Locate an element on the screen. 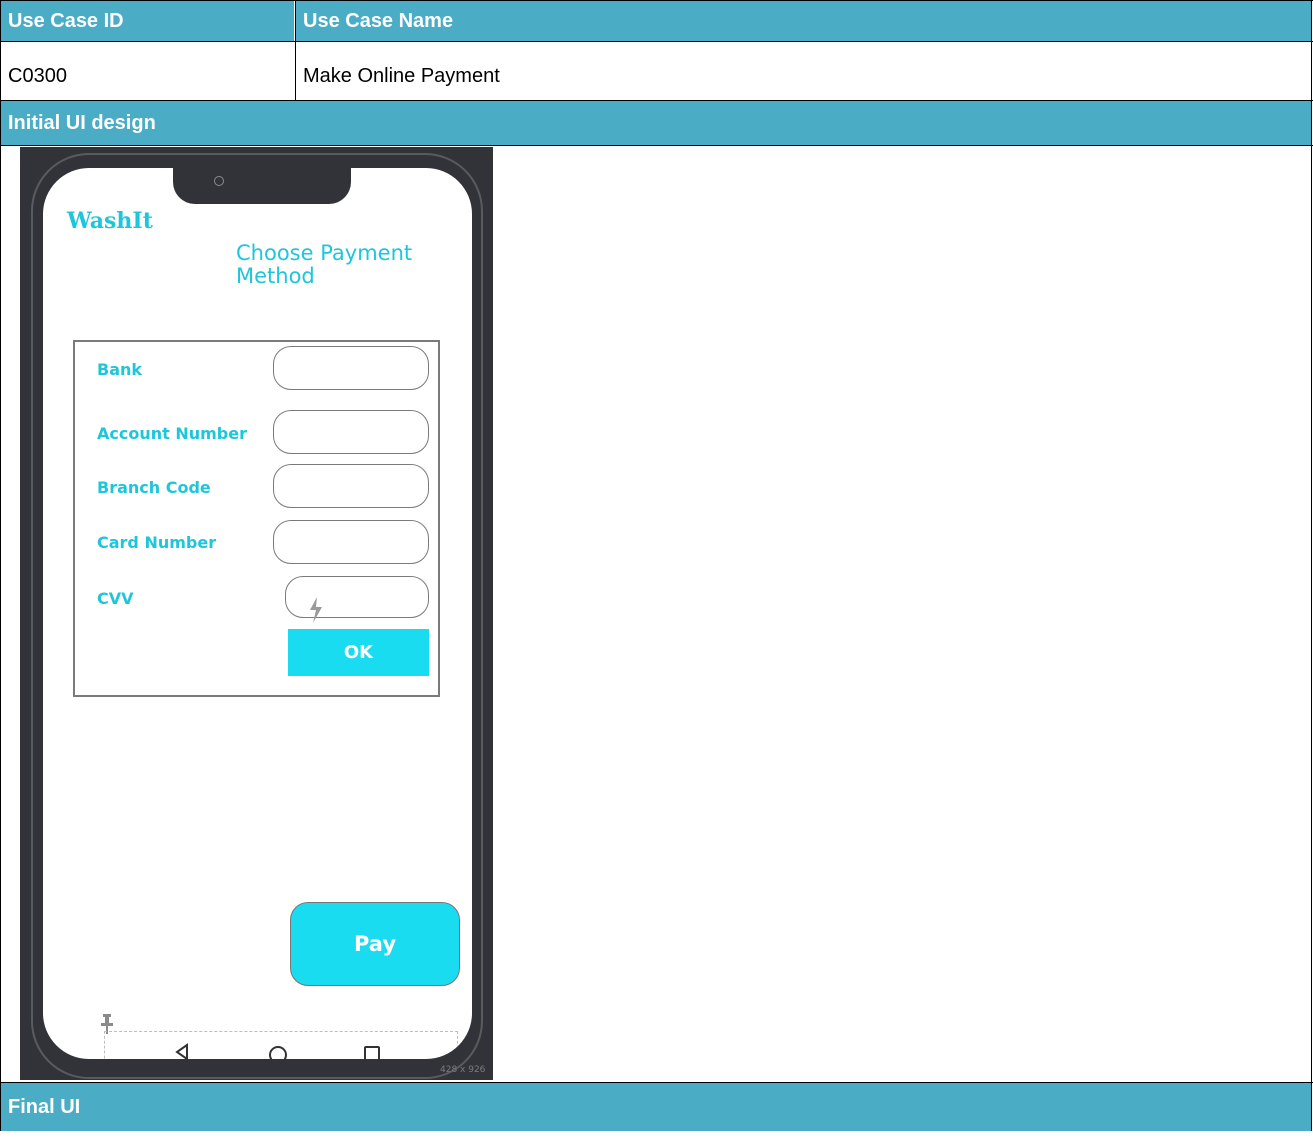  bank-label: Bank is located at coordinates (120, 369).